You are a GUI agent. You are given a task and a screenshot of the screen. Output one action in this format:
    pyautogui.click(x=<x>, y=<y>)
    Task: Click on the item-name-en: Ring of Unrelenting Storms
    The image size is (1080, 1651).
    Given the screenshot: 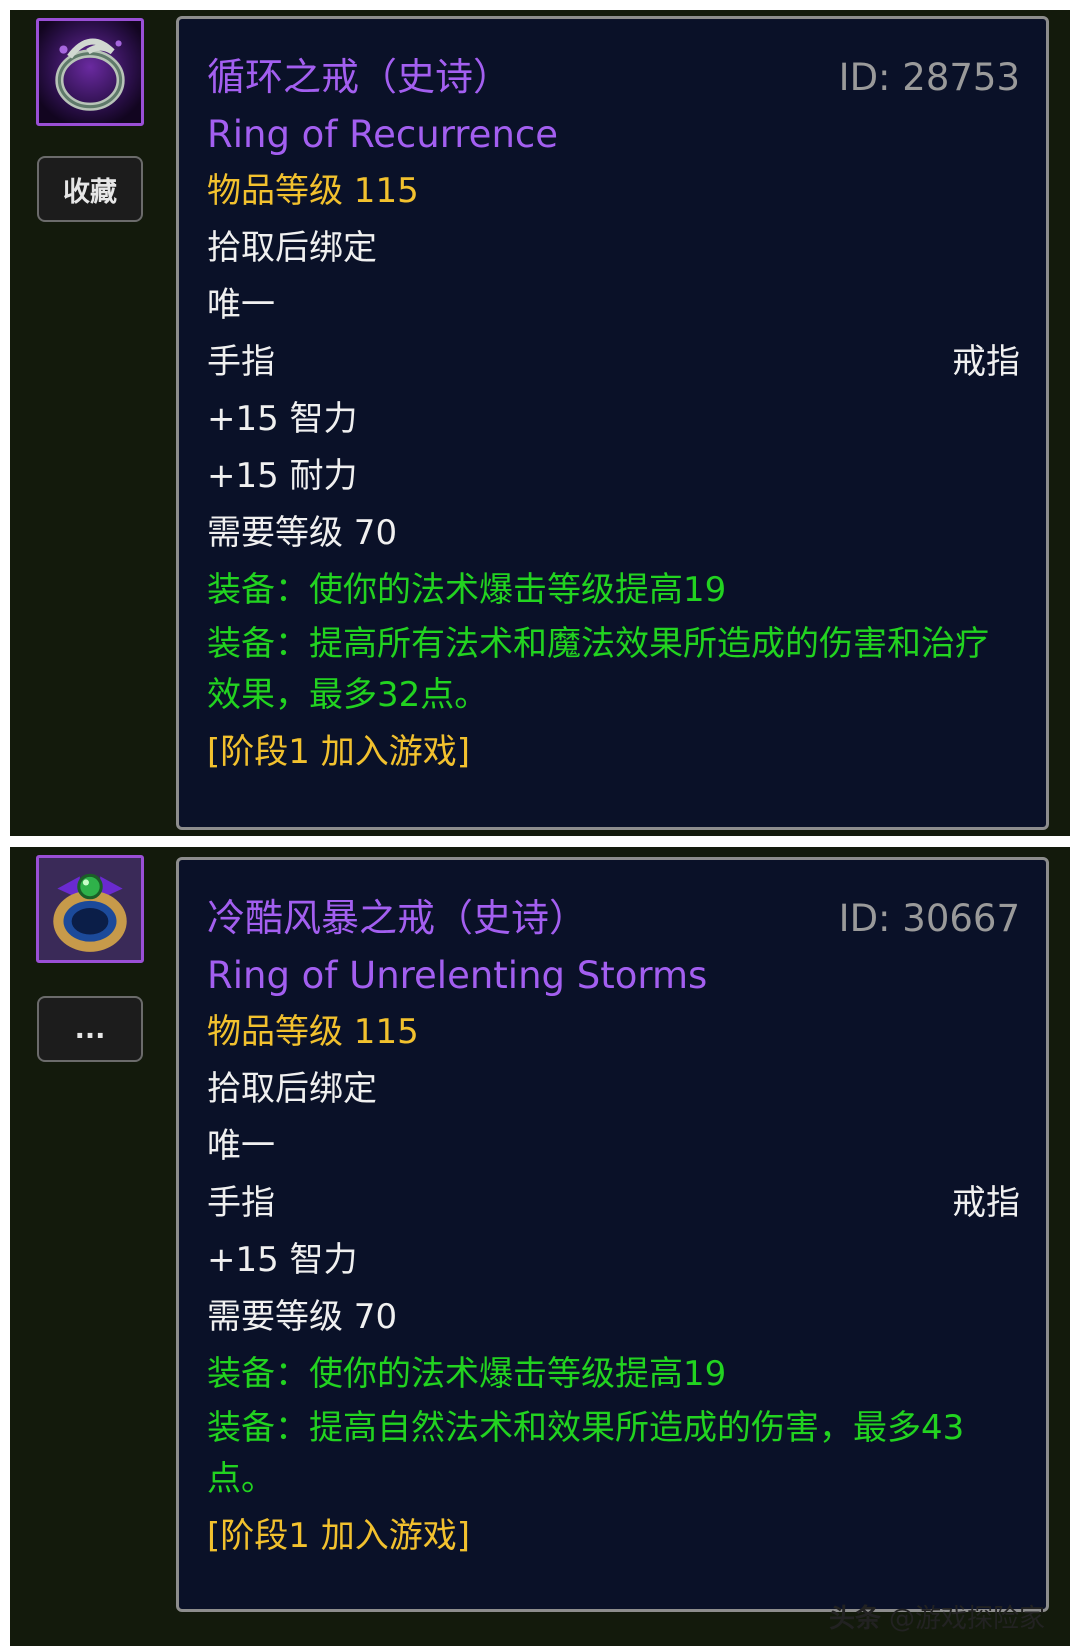 What is the action you would take?
    pyautogui.click(x=457, y=975)
    